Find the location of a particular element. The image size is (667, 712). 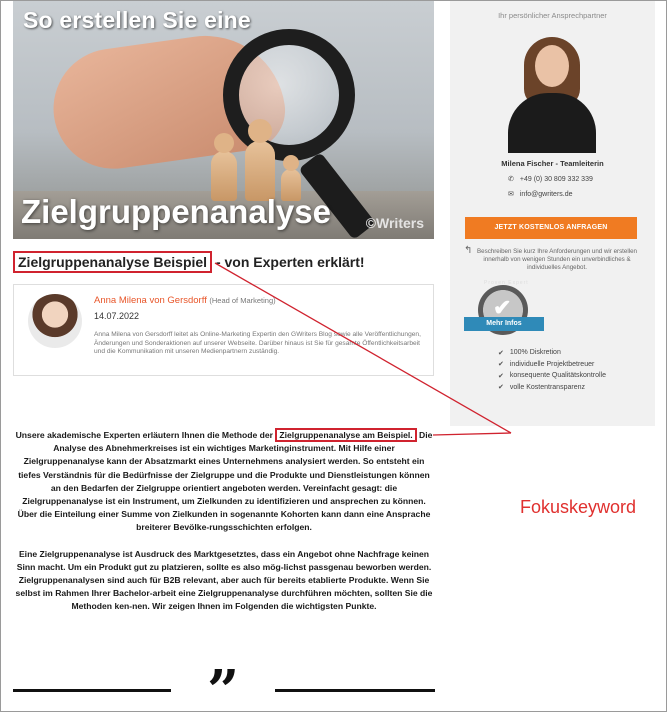

feature-text: volle Kostentransparenz is located at coordinates (547, 387).